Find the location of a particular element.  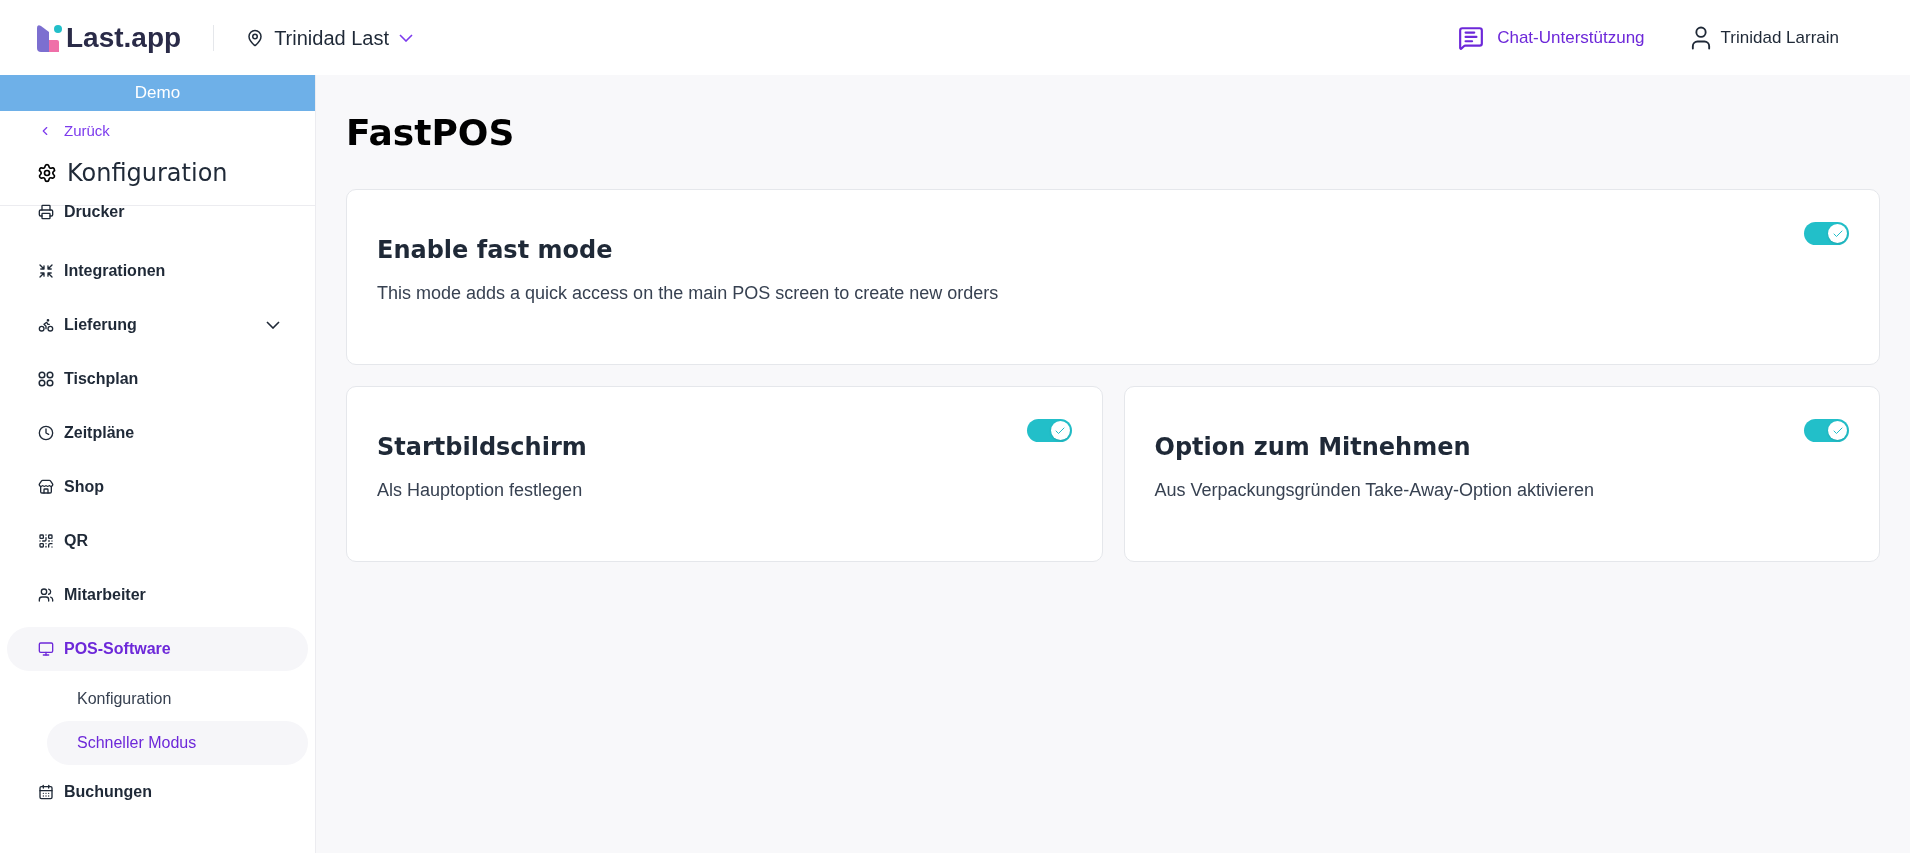

sidebar-item: Buchungen is located at coordinates (157, 791).